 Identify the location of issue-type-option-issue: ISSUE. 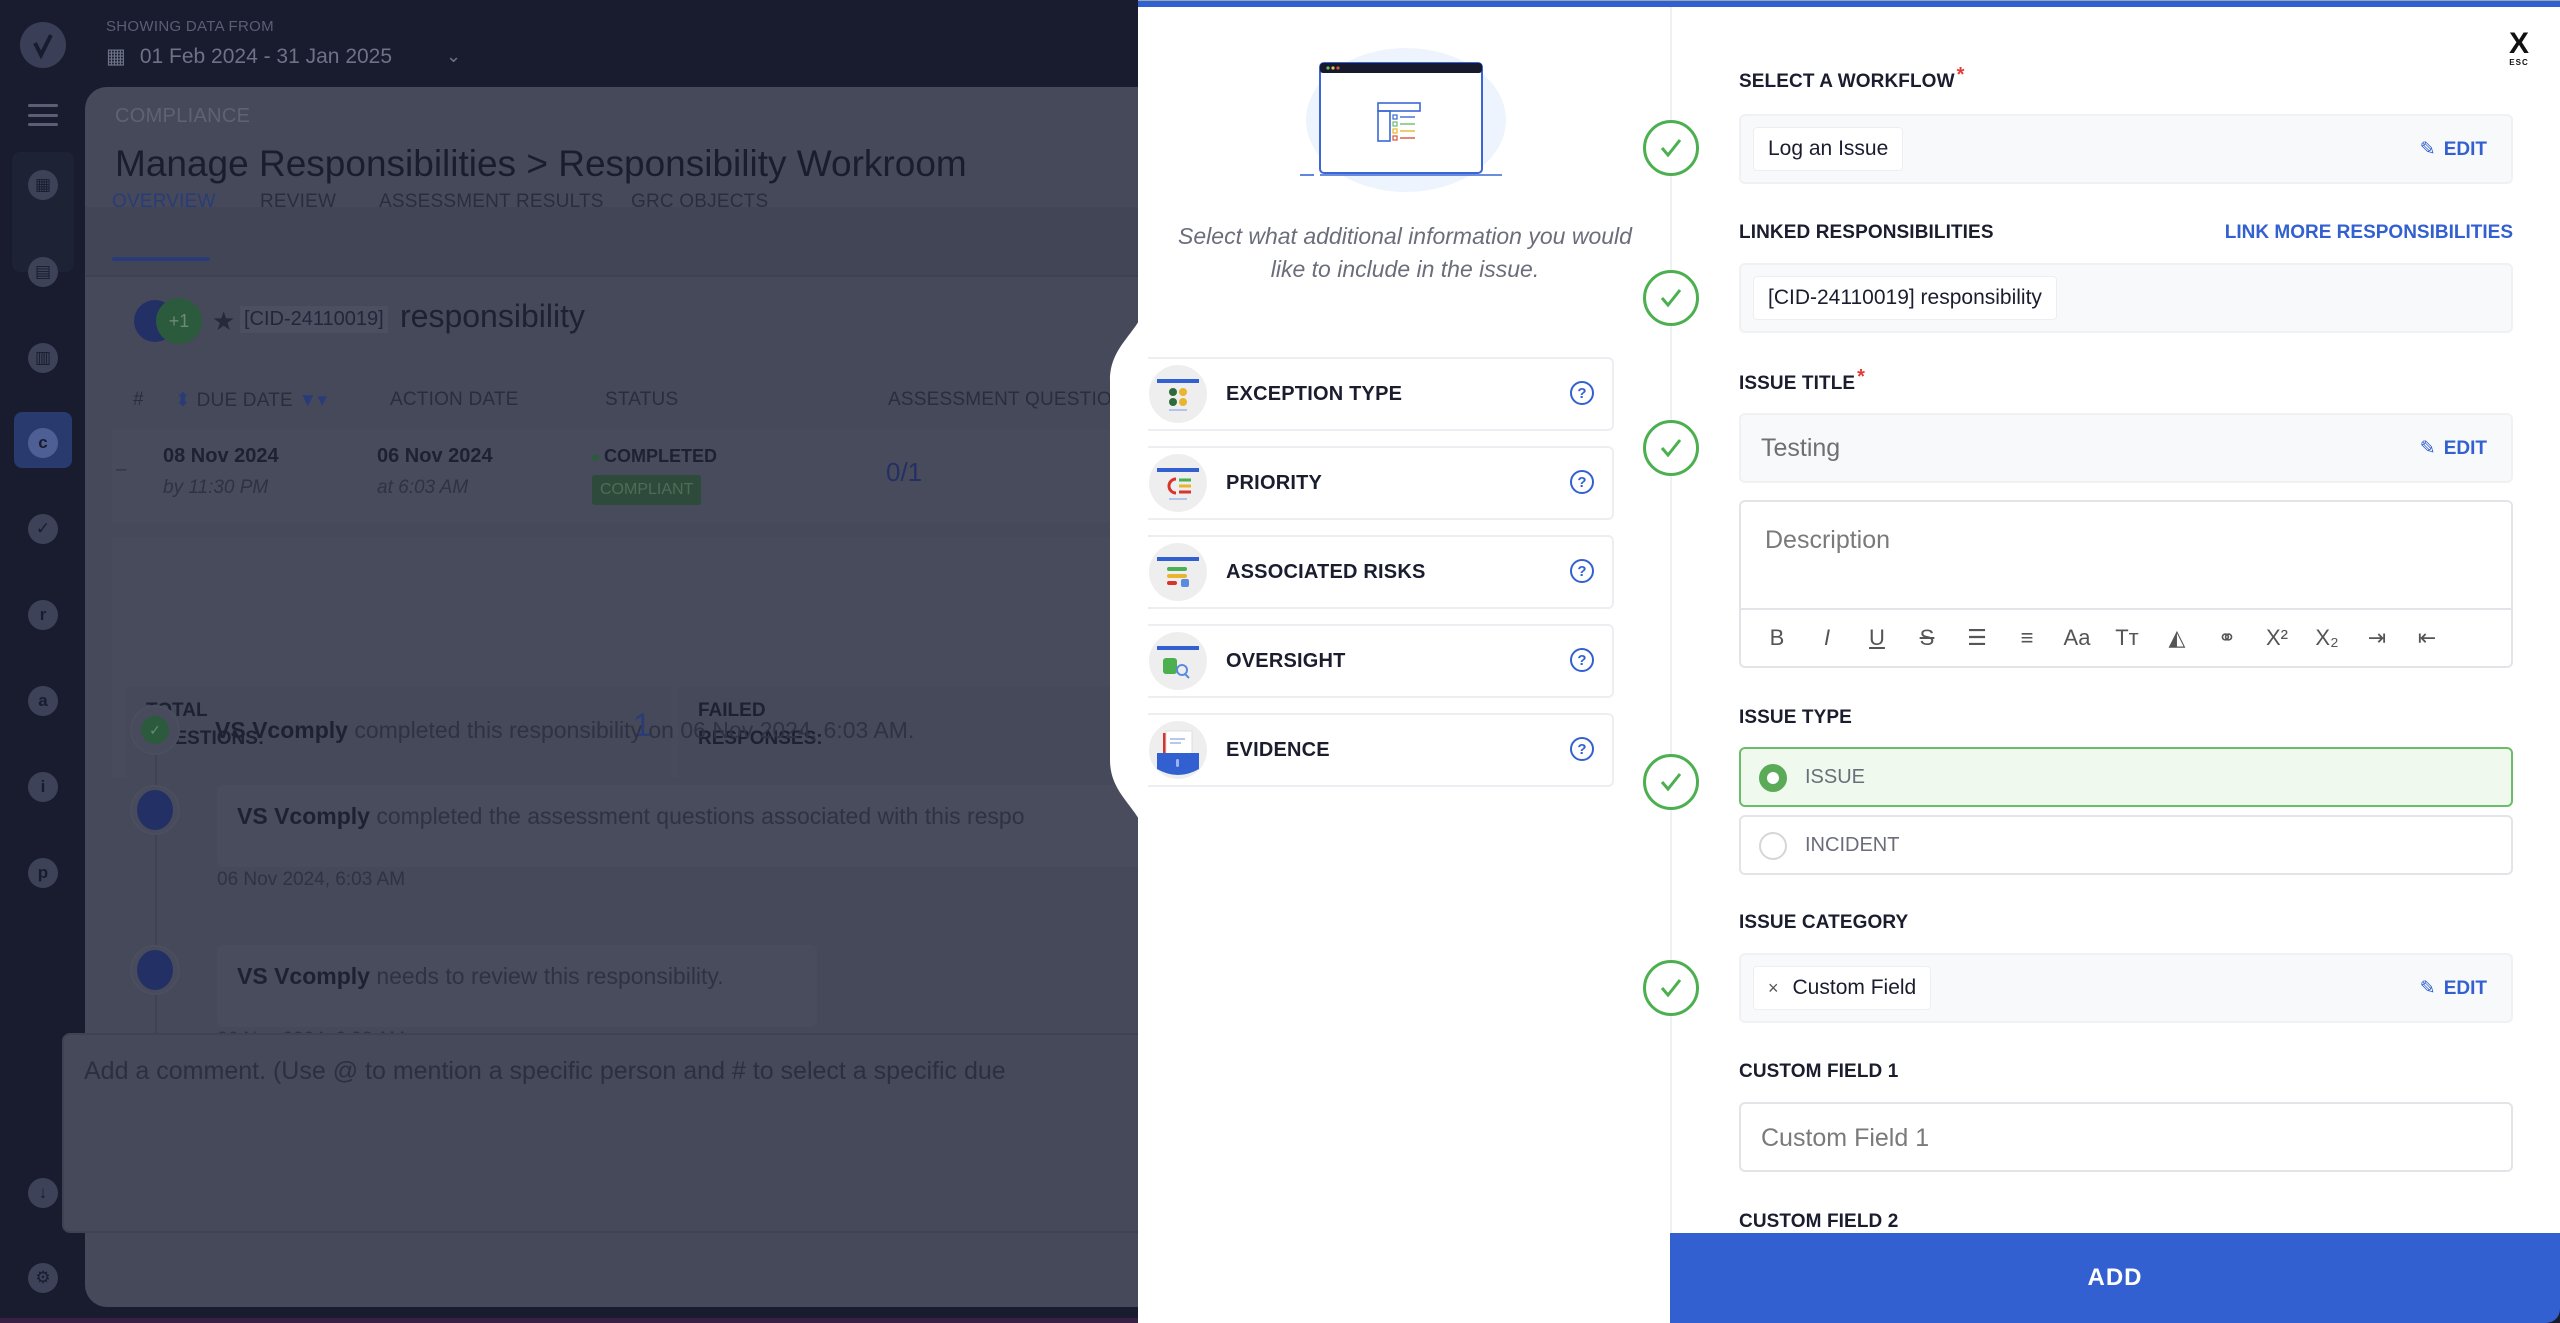
(2126, 777).